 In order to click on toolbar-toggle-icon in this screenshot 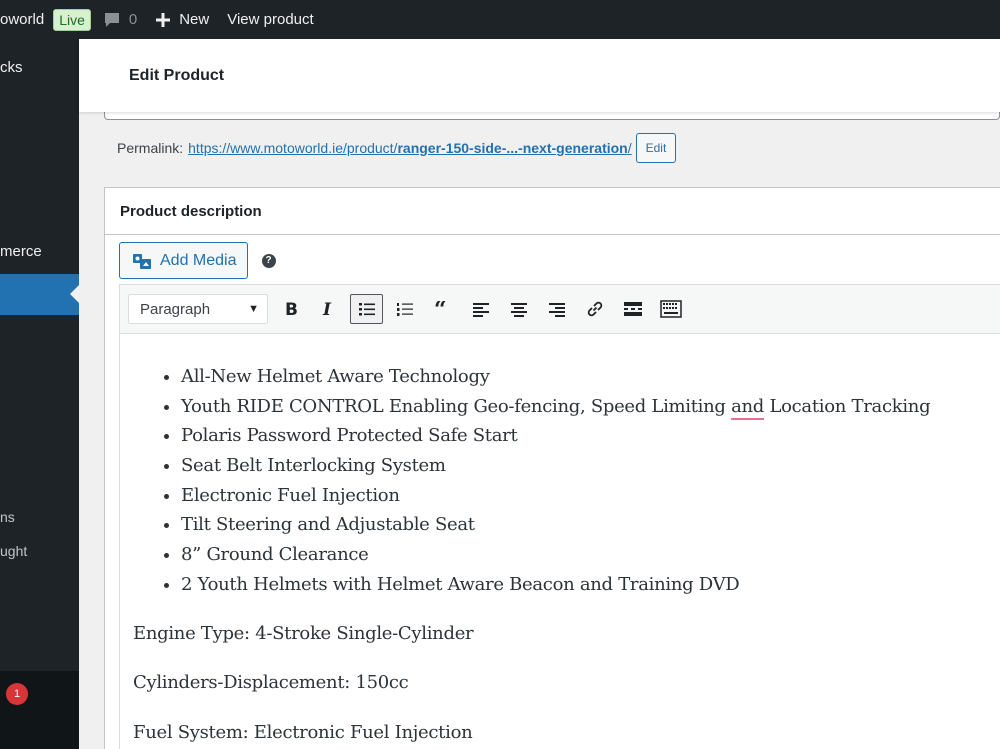, I will do `click(670, 309)`.